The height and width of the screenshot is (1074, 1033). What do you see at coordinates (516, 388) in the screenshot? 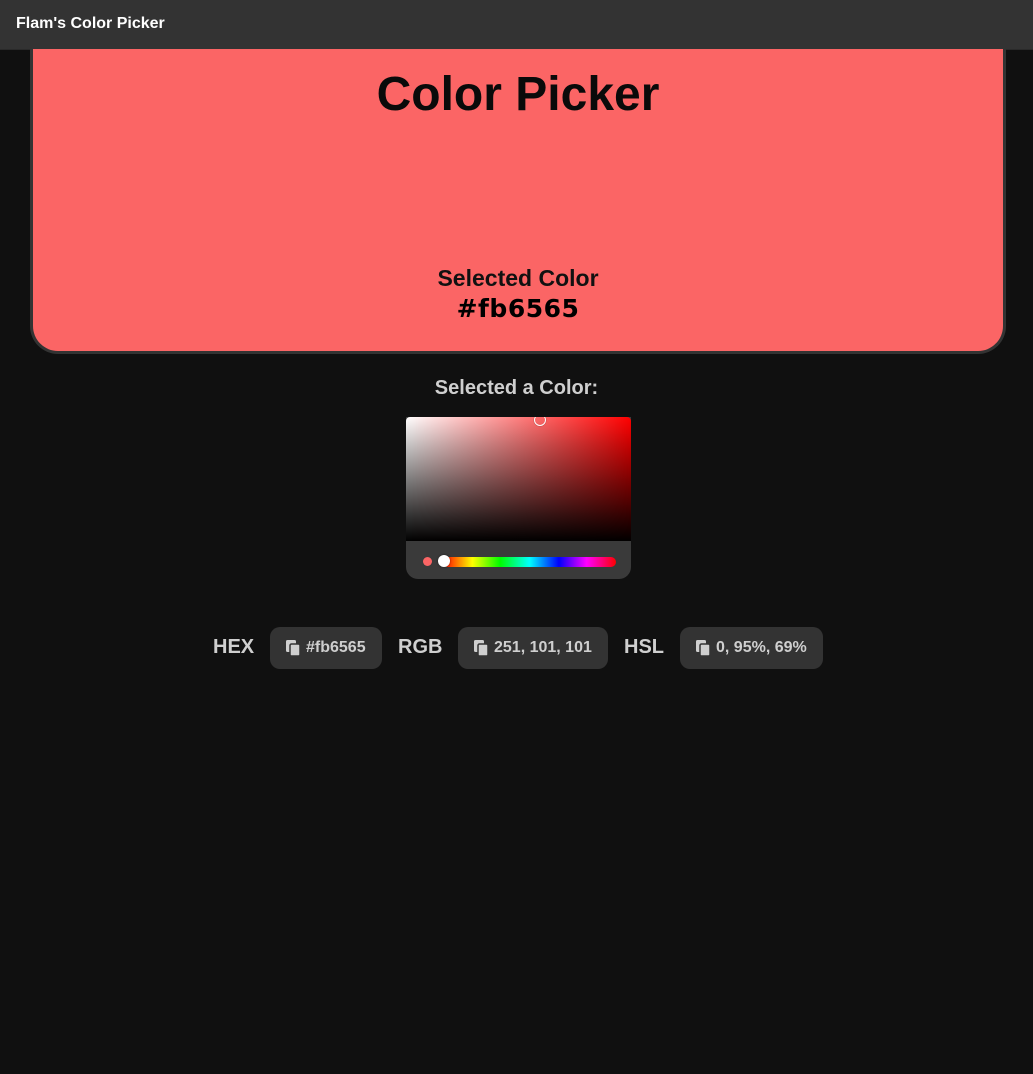
I see `picker-heading: Selected a Color:` at bounding box center [516, 388].